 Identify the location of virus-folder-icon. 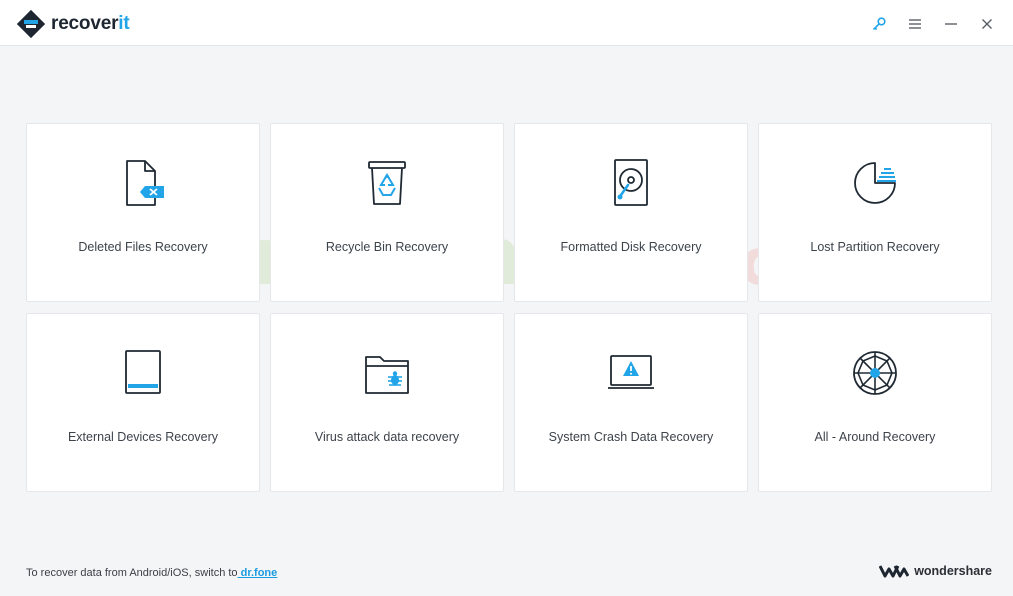
(387, 375).